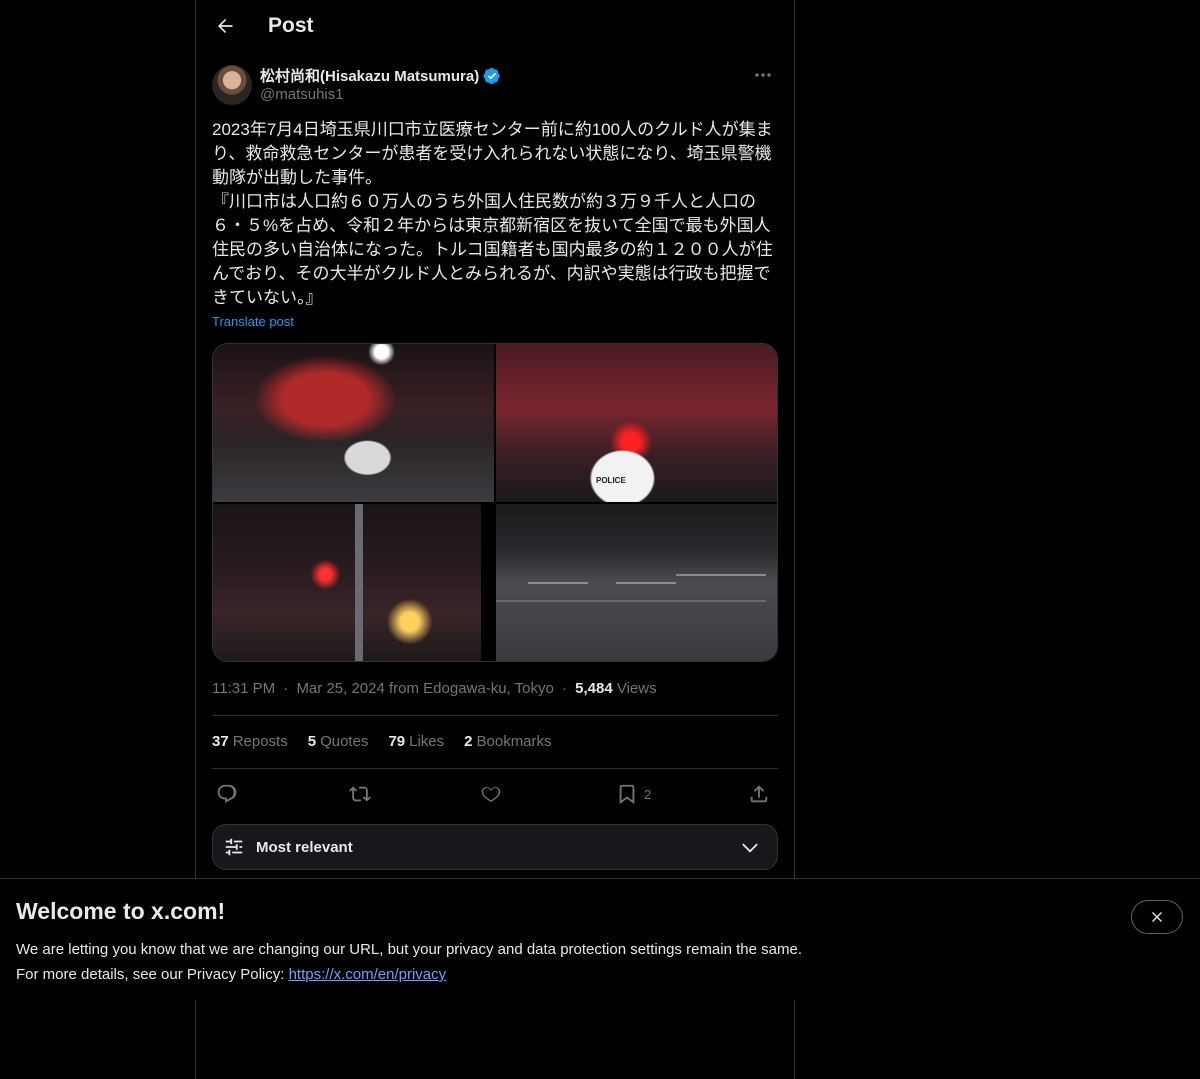 Image resolution: width=1200 pixels, height=1079 pixels. What do you see at coordinates (636, 582) in the screenshot?
I see `road-intersection-photo` at bounding box center [636, 582].